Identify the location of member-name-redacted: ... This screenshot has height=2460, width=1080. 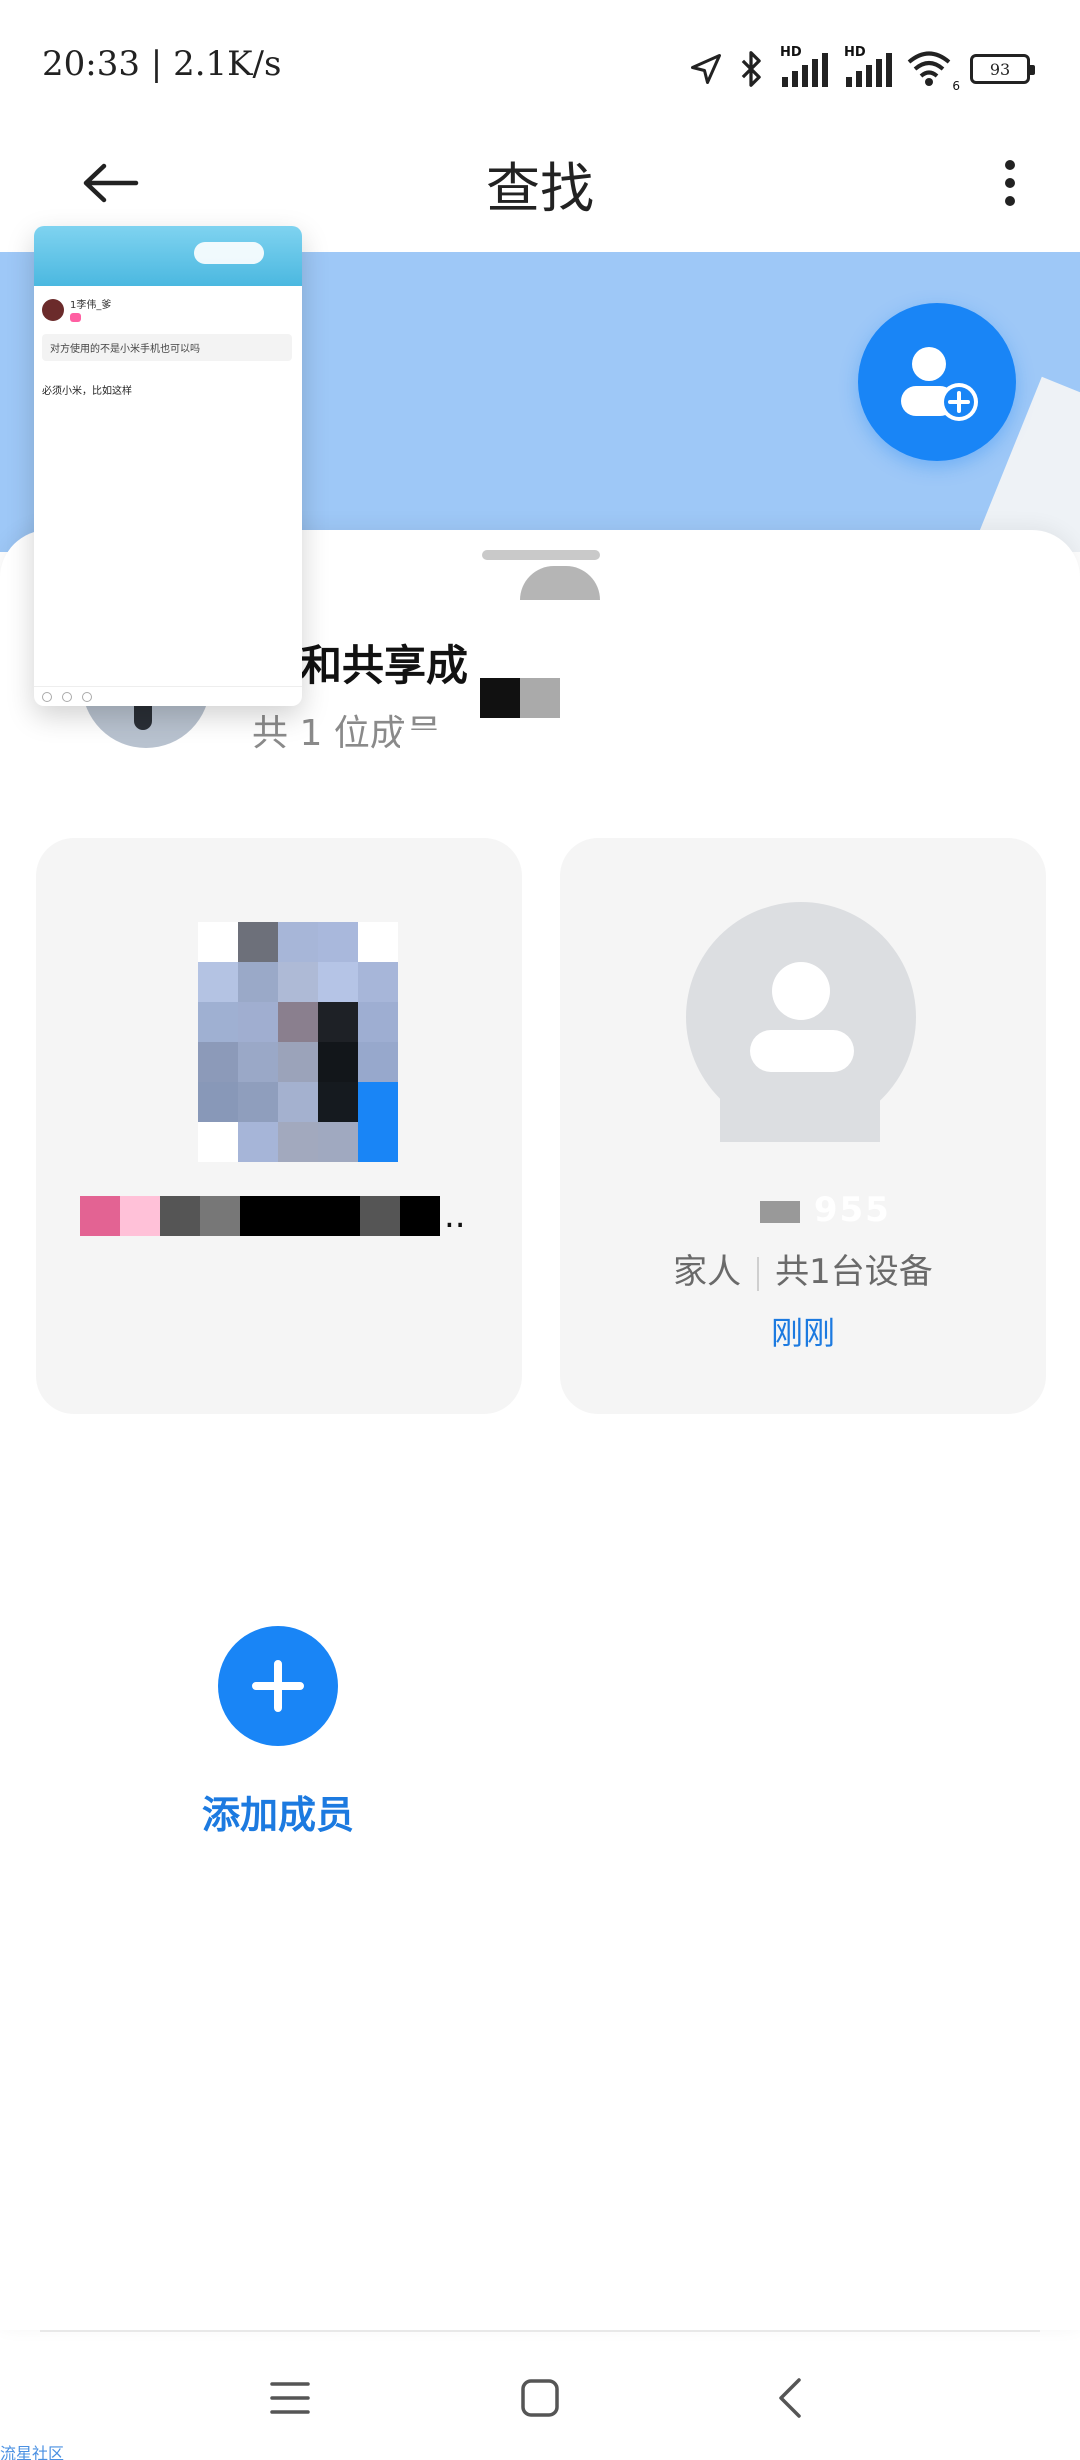
(273, 1216).